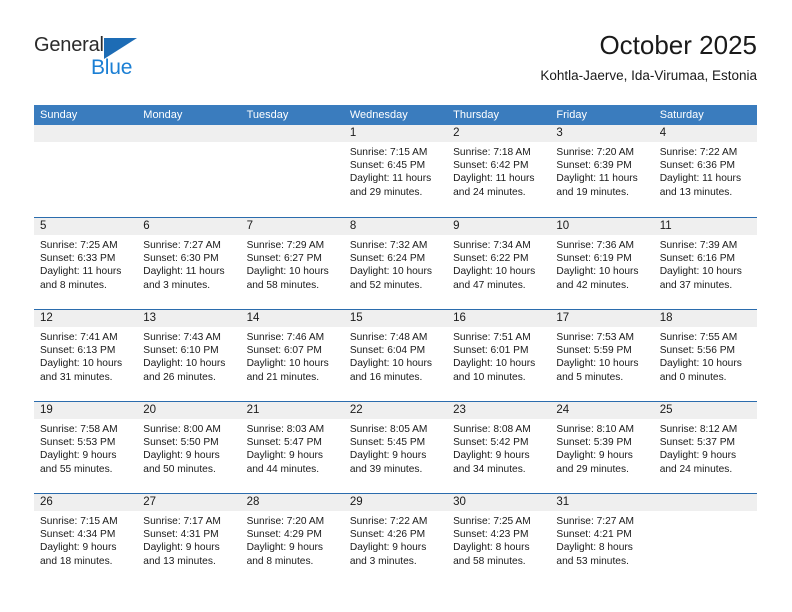  What do you see at coordinates (489, 377) in the screenshot?
I see `daylight-text-line2: and 10 minutes.` at bounding box center [489, 377].